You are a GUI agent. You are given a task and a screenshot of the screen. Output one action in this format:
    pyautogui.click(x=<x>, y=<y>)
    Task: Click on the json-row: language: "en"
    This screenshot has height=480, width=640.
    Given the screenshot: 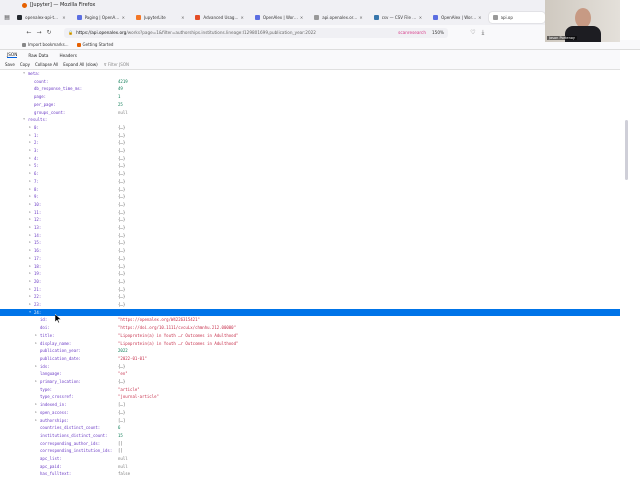 What is the action you would take?
    pyautogui.click(x=310, y=374)
    